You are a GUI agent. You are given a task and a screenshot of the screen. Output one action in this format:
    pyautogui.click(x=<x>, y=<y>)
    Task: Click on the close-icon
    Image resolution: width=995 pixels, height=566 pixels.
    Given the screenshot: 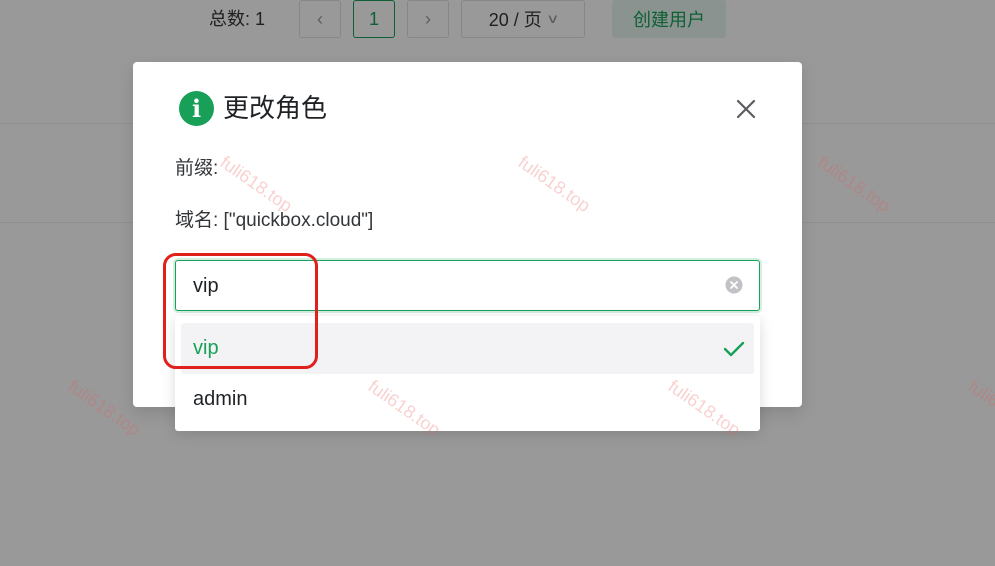 What is the action you would take?
    pyautogui.click(x=746, y=109)
    